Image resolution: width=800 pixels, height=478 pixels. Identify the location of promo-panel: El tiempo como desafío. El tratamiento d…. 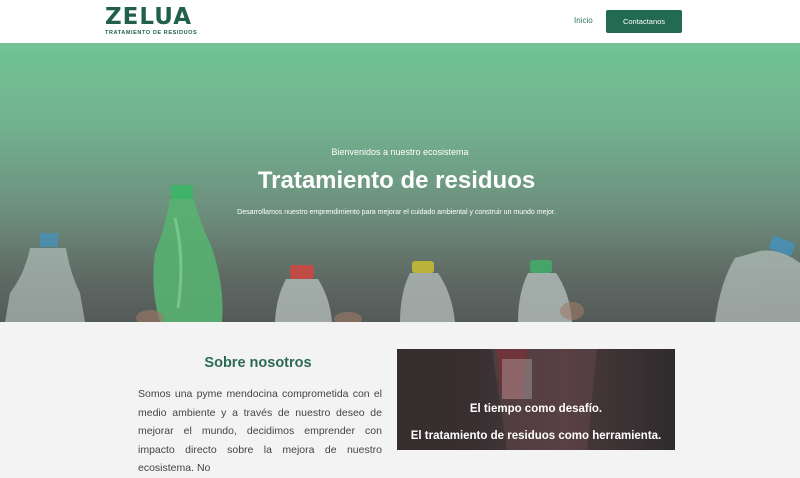
(536, 399).